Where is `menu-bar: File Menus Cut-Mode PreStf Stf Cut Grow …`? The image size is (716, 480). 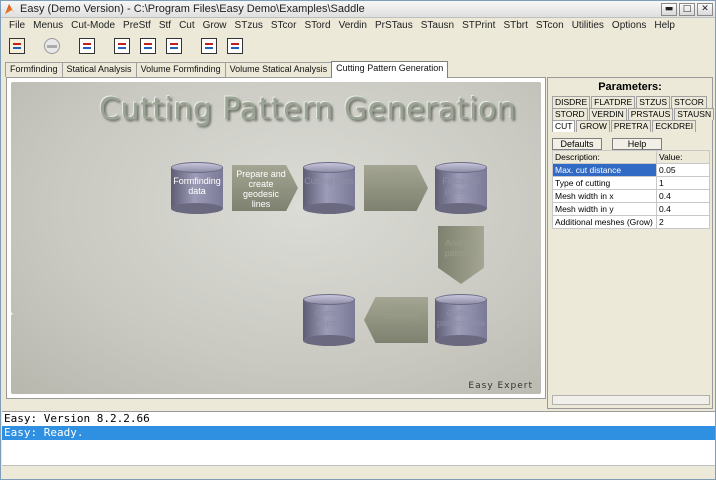
menu-bar: File Menus Cut-Mode PreStf Stf Cut Grow … is located at coordinates (358, 25).